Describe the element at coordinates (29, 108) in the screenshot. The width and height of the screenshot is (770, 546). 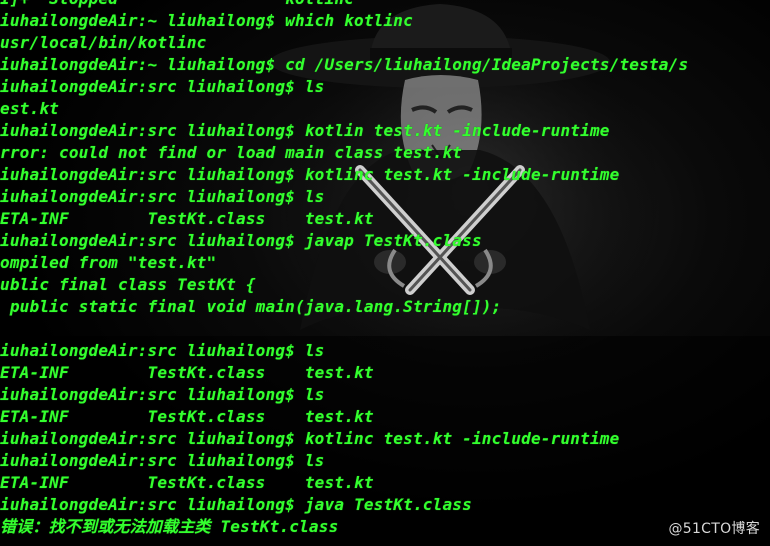
I see `terminal-line: est.kt` at that location.